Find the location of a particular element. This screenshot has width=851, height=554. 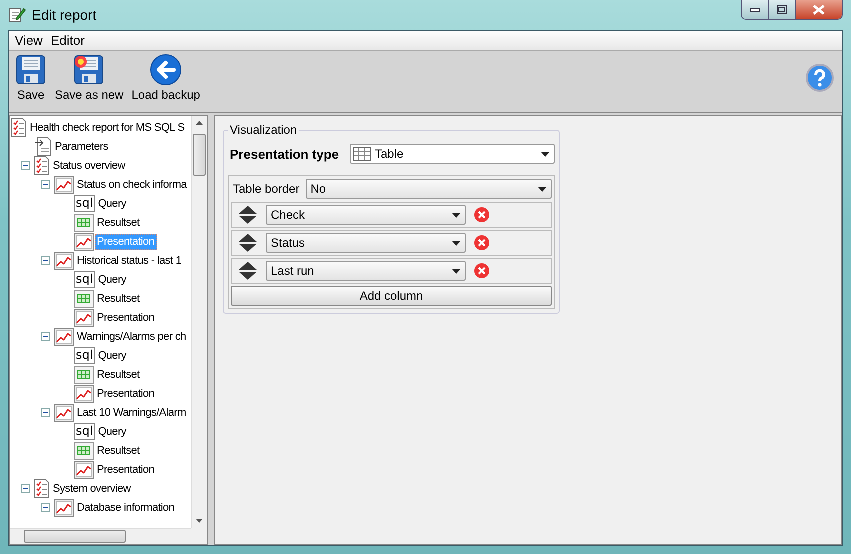

close-button is located at coordinates (819, 9).